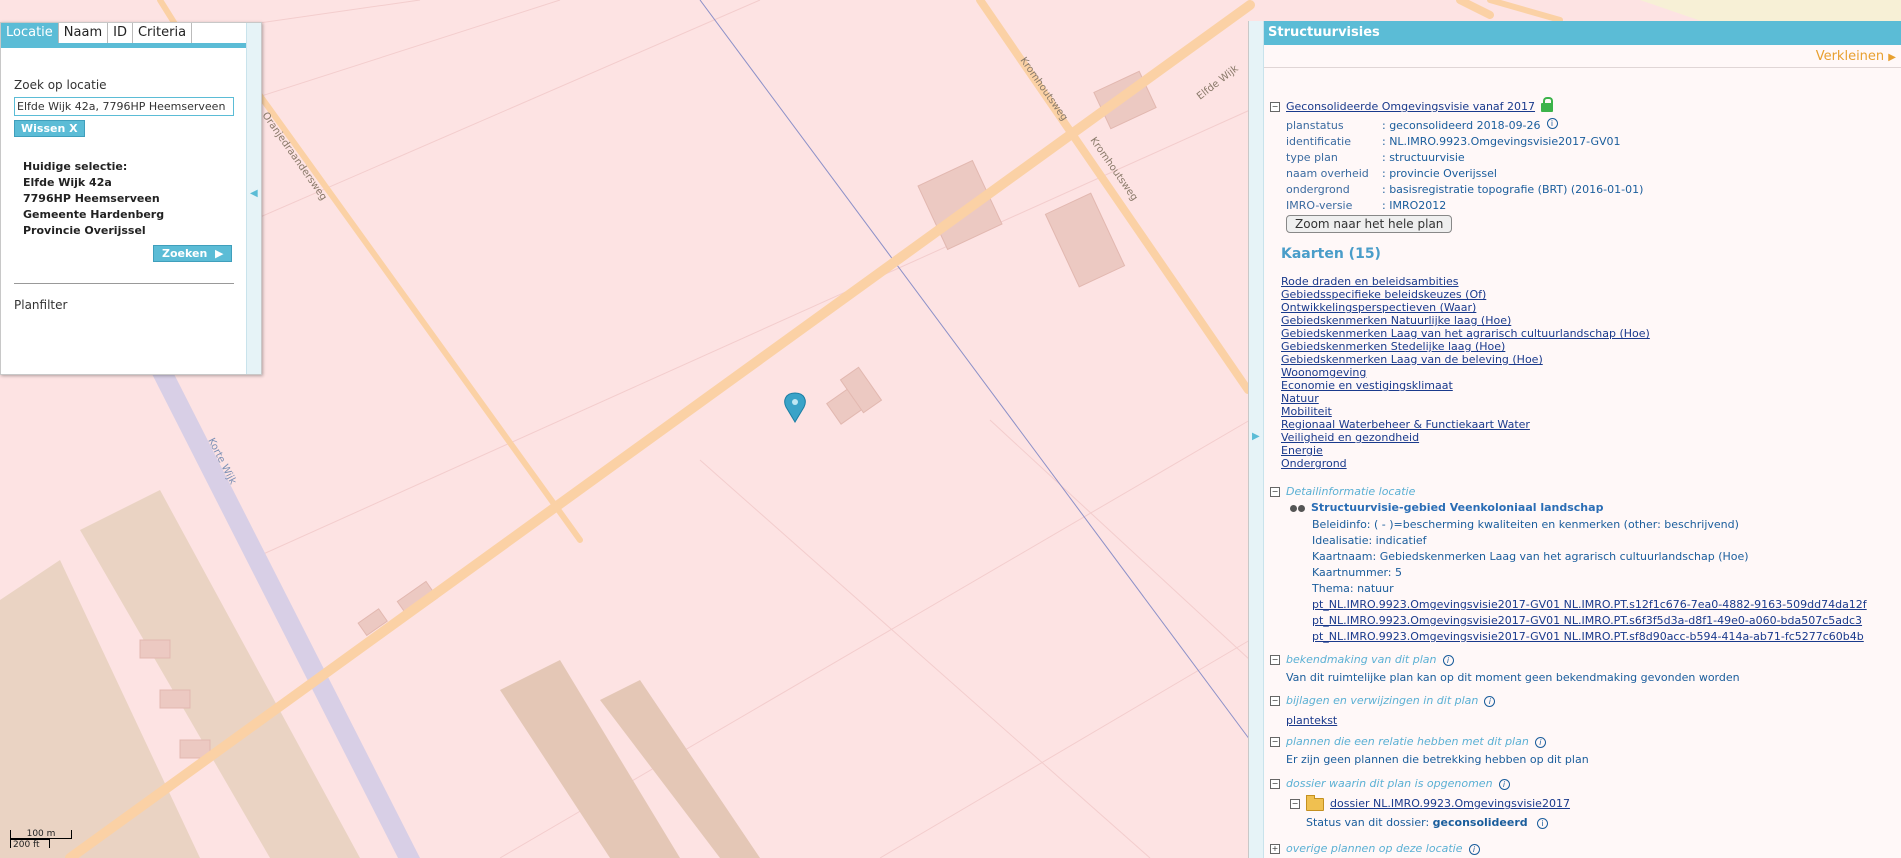  Describe the element at coordinates (120, 33) in the screenshot. I see `tab-id: ID` at that location.